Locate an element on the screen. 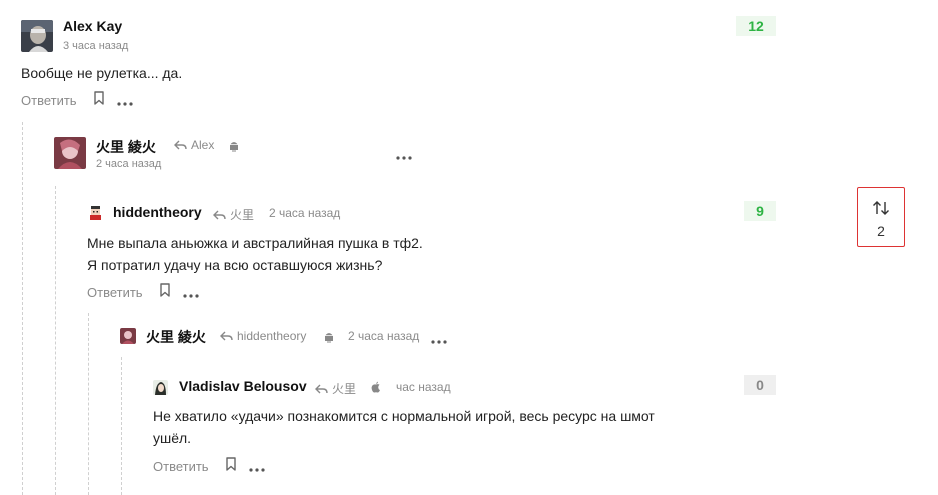 The width and height of the screenshot is (938, 495). reply-to: Alex is located at coordinates (194, 145).